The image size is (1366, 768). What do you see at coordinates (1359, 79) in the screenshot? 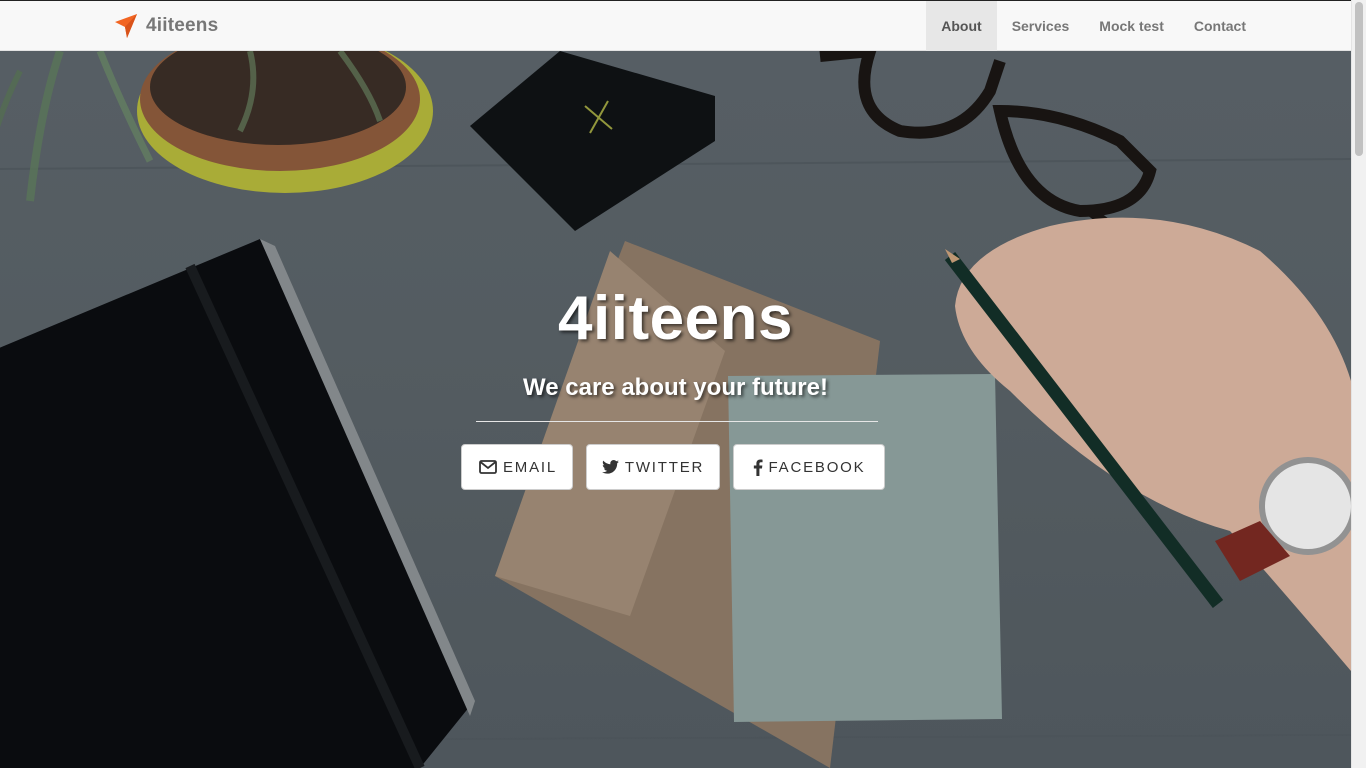
I see `scrollbar-thumb` at bounding box center [1359, 79].